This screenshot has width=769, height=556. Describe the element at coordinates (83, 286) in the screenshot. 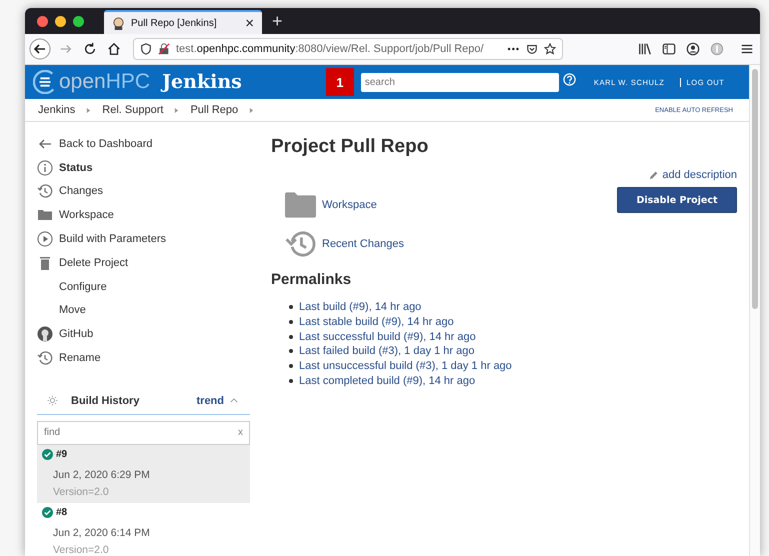

I see `sidebar-link: Configure` at that location.